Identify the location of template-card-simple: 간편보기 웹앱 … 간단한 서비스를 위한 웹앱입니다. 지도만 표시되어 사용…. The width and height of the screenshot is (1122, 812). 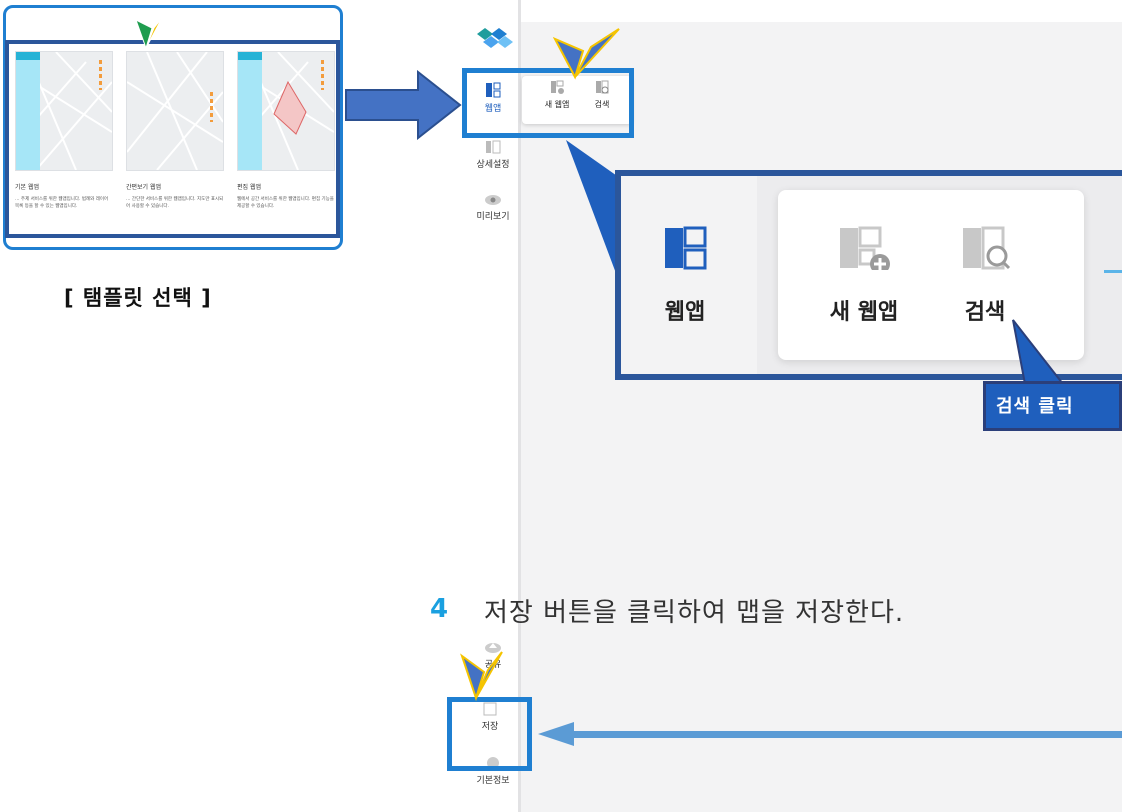
(174, 141).